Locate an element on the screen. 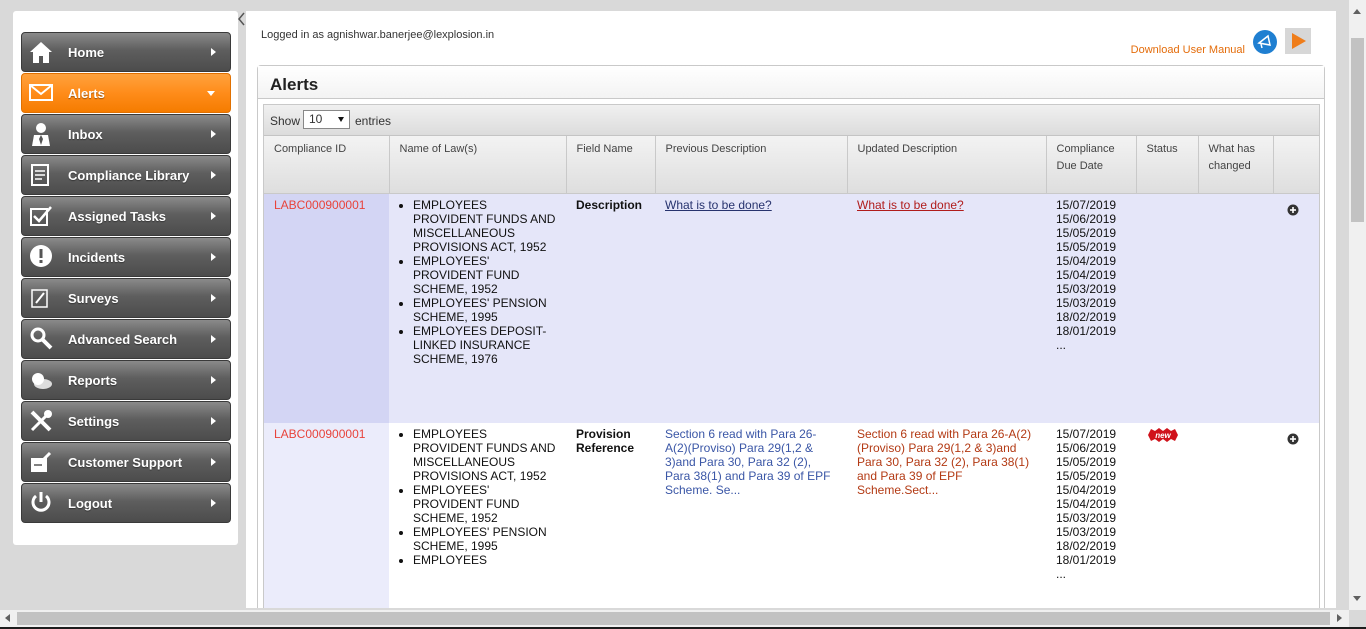  entries-select-value: 10 is located at coordinates (316, 119).